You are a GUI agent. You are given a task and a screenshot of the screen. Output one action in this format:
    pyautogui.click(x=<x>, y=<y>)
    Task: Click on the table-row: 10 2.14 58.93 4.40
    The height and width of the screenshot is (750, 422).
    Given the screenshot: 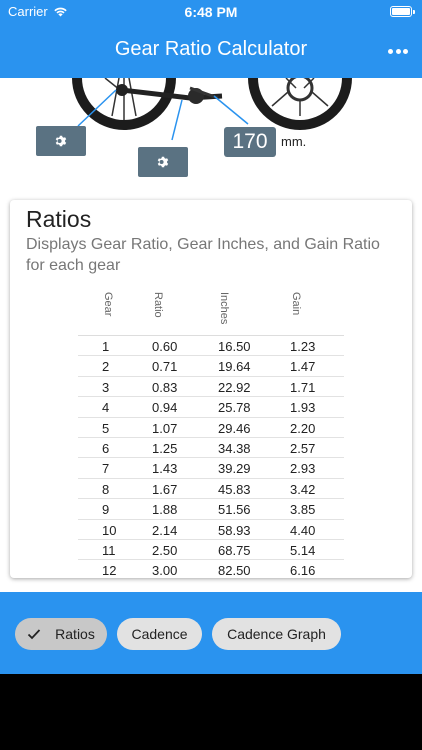 What is the action you would take?
    pyautogui.click(x=211, y=530)
    